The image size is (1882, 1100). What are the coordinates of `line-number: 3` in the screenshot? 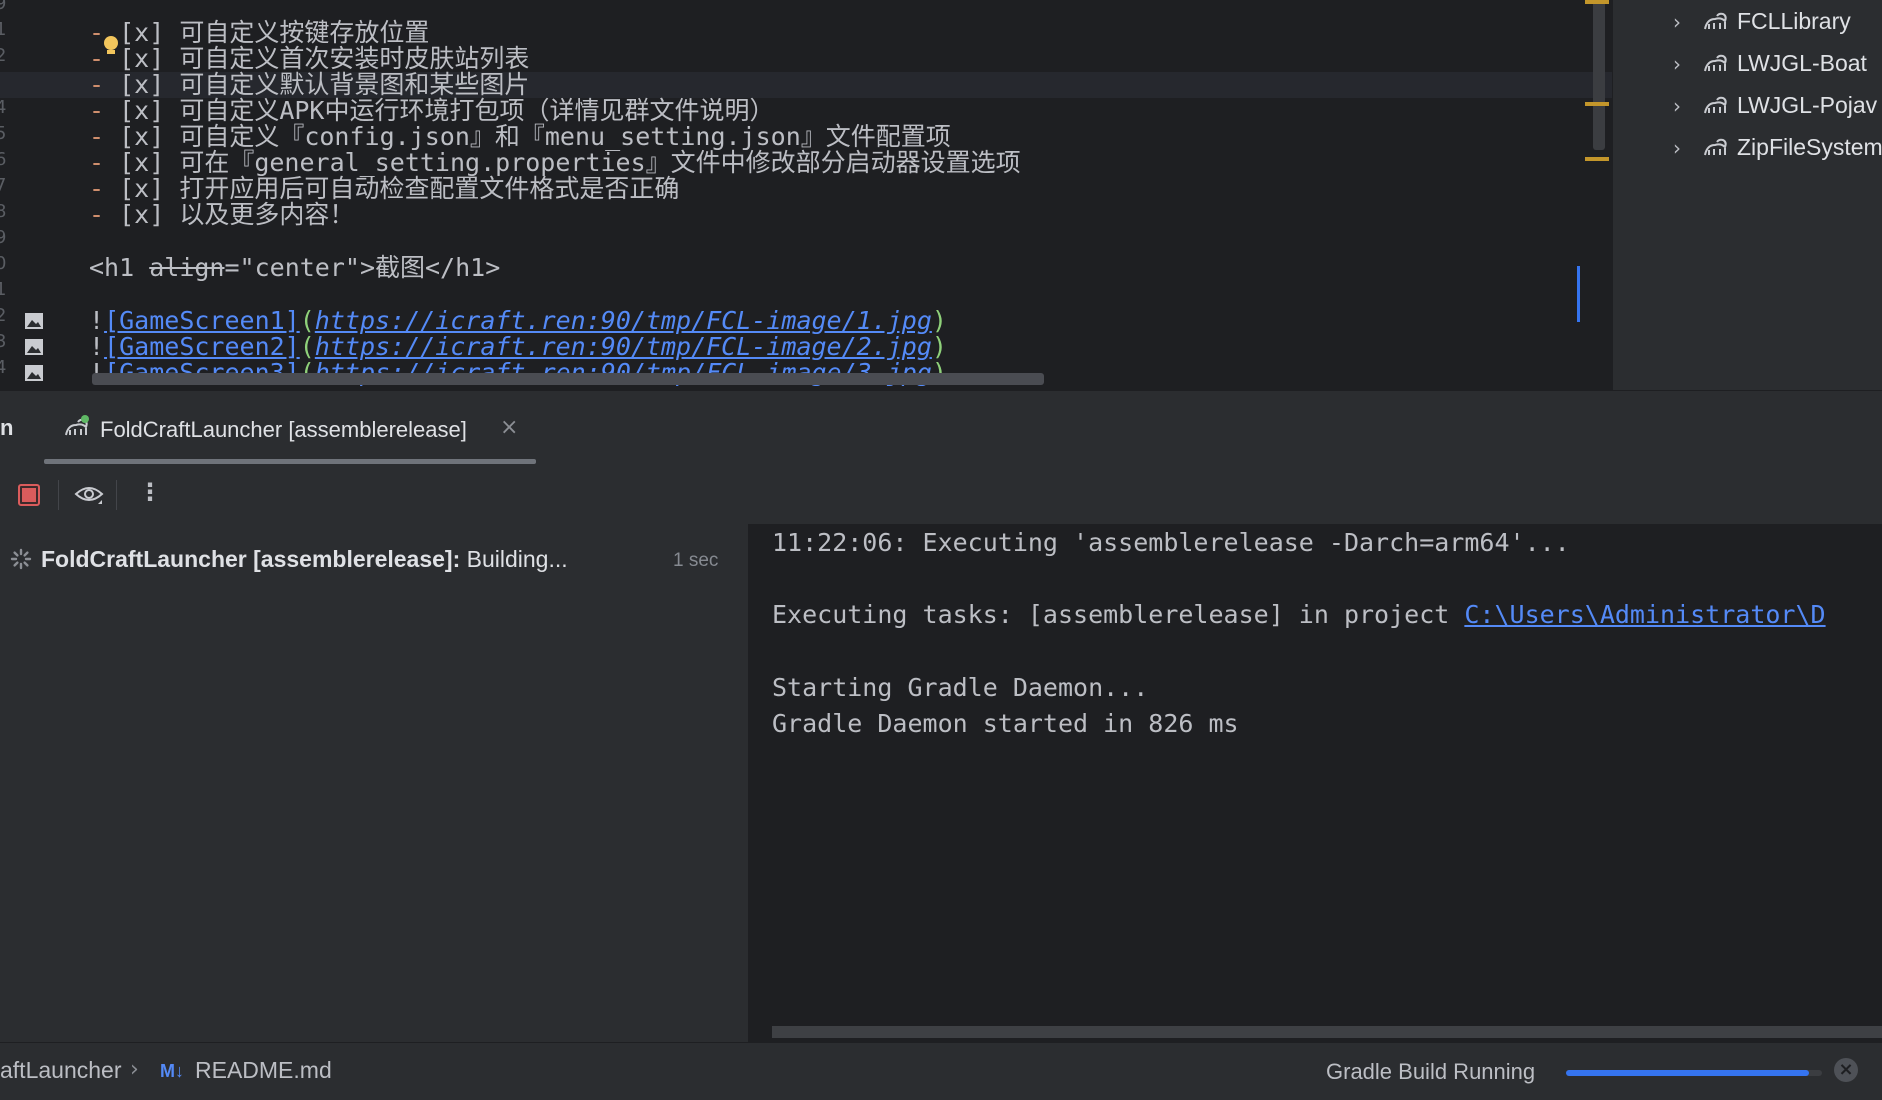 It's located at (3, 341).